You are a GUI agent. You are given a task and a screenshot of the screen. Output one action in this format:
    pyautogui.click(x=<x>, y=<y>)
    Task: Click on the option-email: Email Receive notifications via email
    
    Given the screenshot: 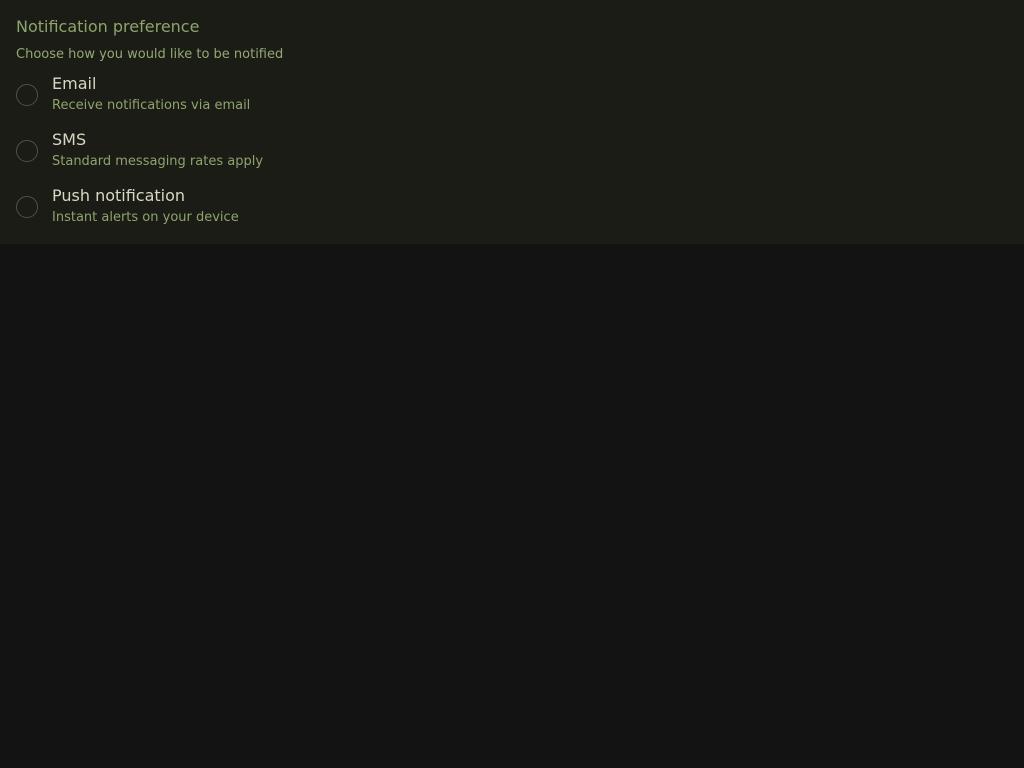 What is the action you would take?
    pyautogui.click(x=176, y=99)
    